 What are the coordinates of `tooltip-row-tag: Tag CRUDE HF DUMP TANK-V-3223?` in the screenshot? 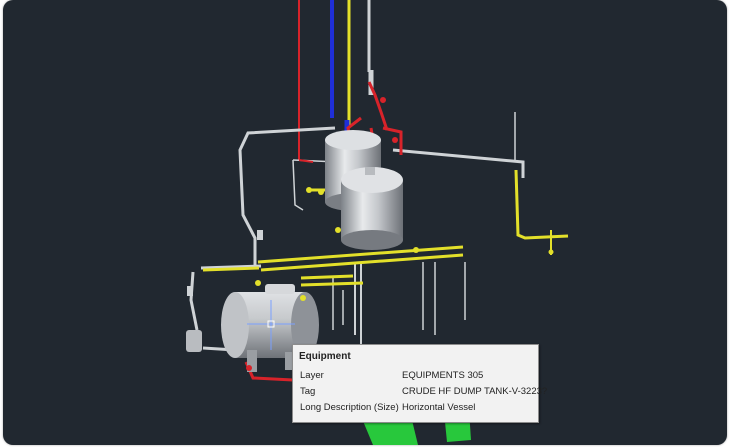 It's located at (423, 392).